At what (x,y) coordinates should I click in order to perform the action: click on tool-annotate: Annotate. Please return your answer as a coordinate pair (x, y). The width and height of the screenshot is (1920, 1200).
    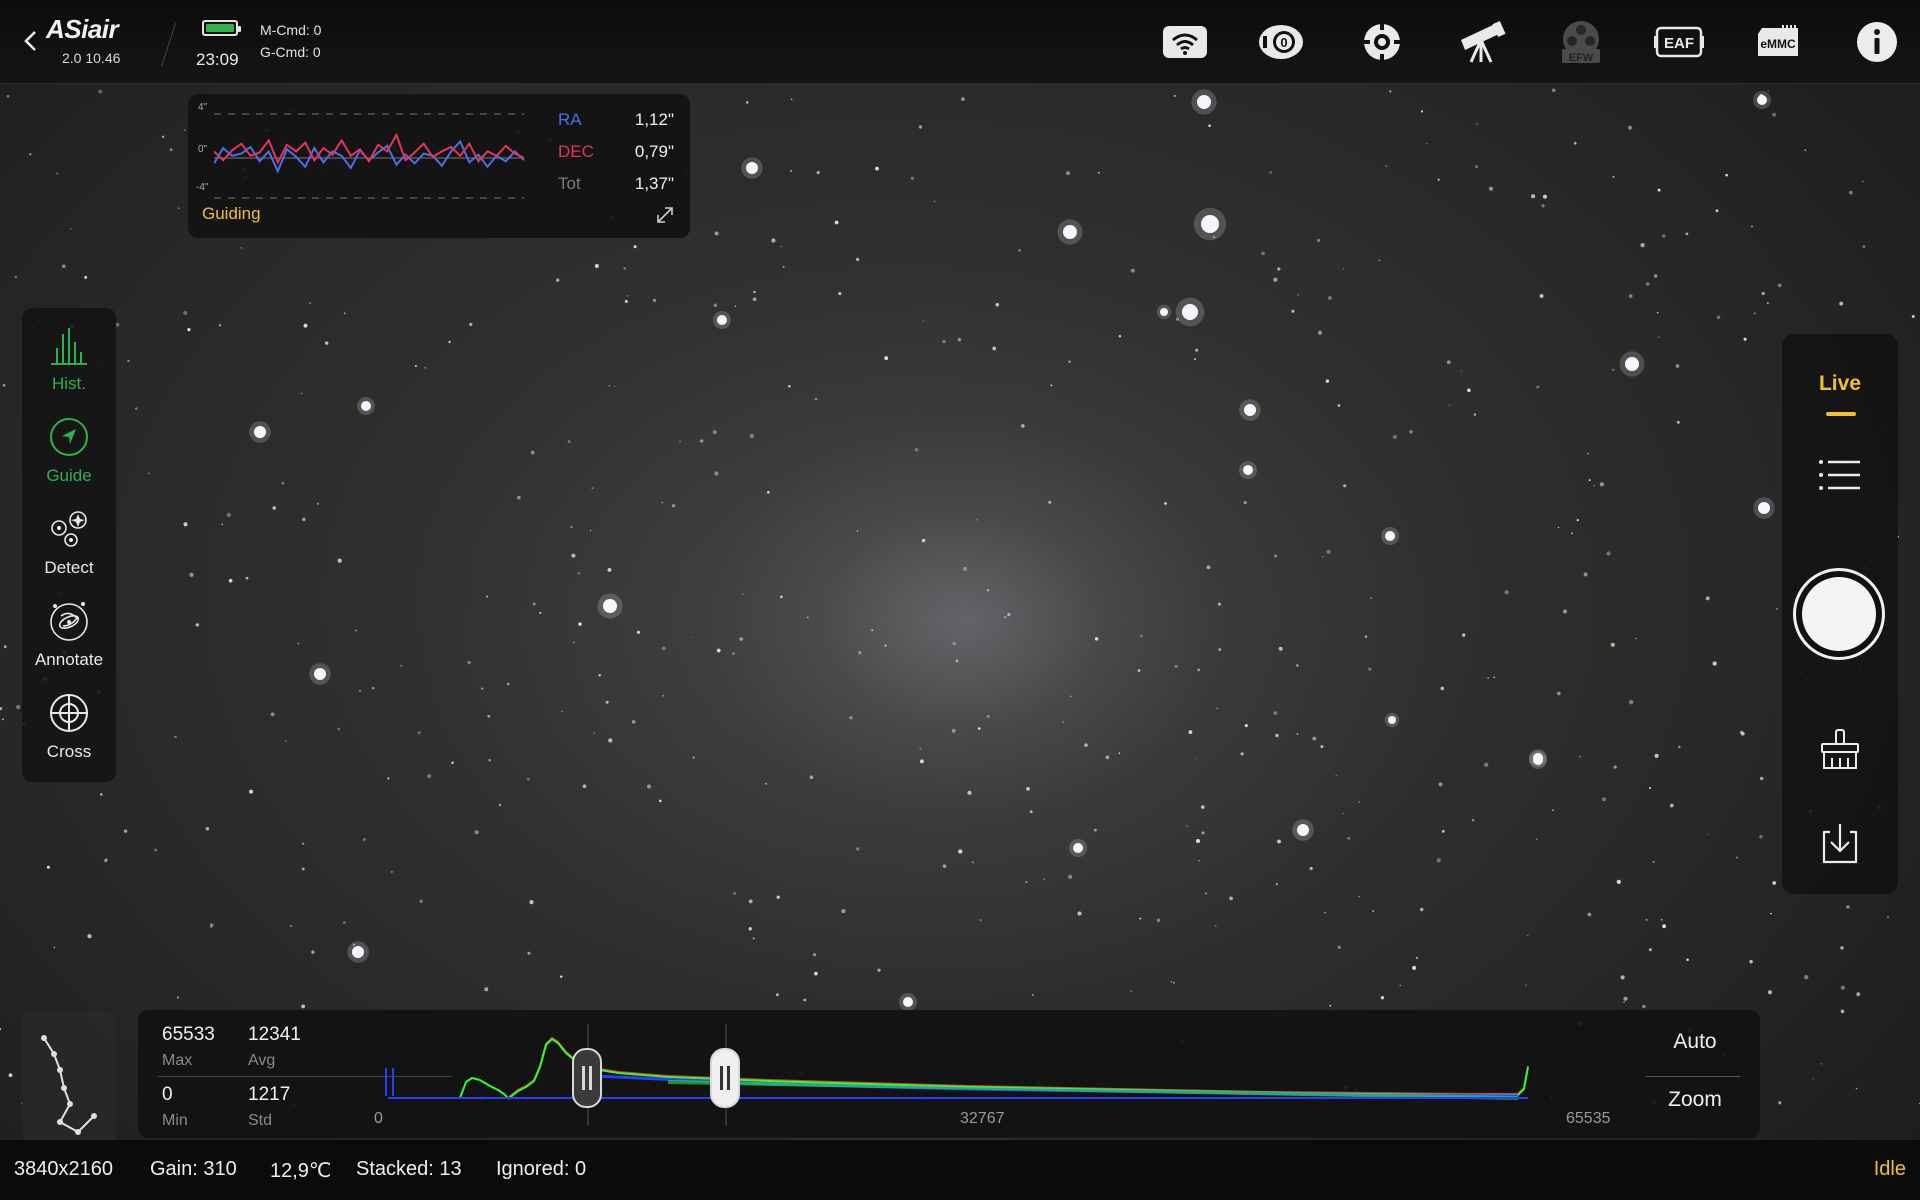
    Looking at the image, I should click on (69, 639).